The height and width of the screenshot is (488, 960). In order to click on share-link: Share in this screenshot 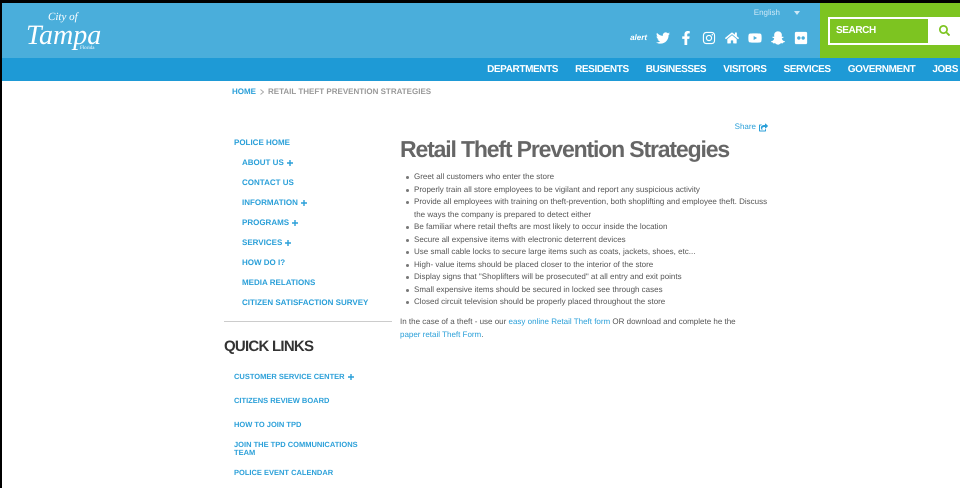, I will do `click(745, 127)`.